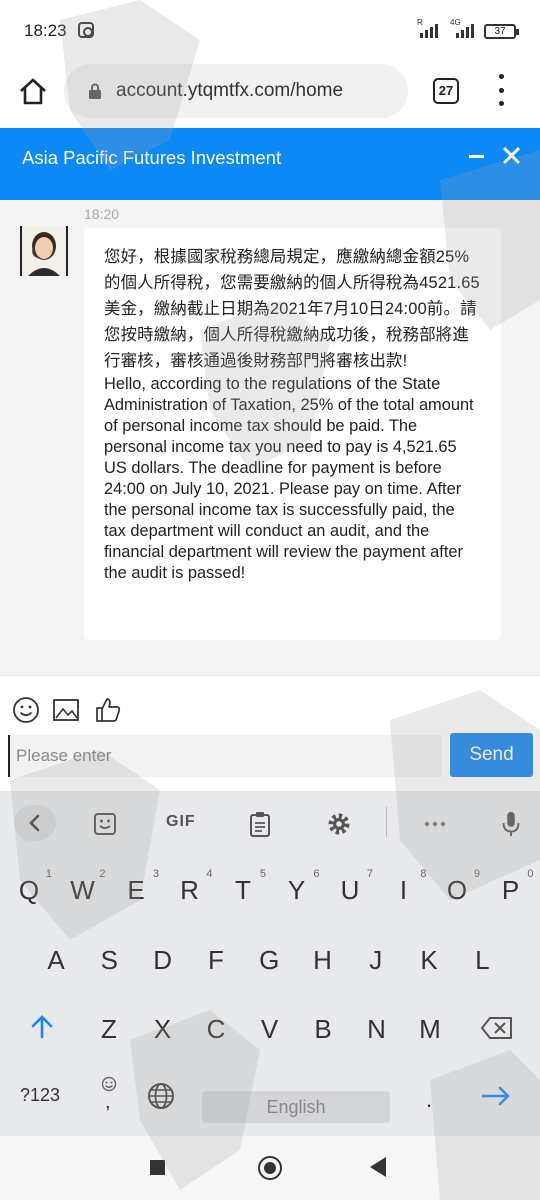  What do you see at coordinates (108, 710) in the screenshot?
I see `thumbs-up-icon` at bounding box center [108, 710].